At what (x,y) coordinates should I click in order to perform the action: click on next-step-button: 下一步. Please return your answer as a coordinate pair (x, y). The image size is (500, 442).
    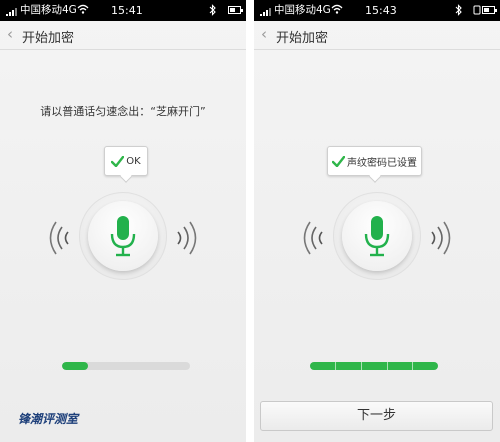
    Looking at the image, I should click on (376, 416).